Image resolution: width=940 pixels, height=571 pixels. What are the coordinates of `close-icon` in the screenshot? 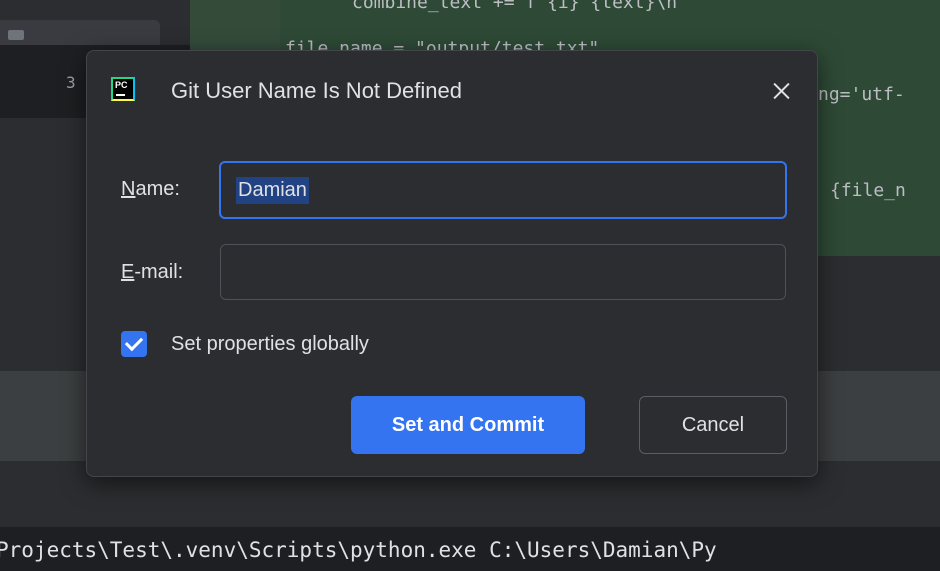 It's located at (781, 91).